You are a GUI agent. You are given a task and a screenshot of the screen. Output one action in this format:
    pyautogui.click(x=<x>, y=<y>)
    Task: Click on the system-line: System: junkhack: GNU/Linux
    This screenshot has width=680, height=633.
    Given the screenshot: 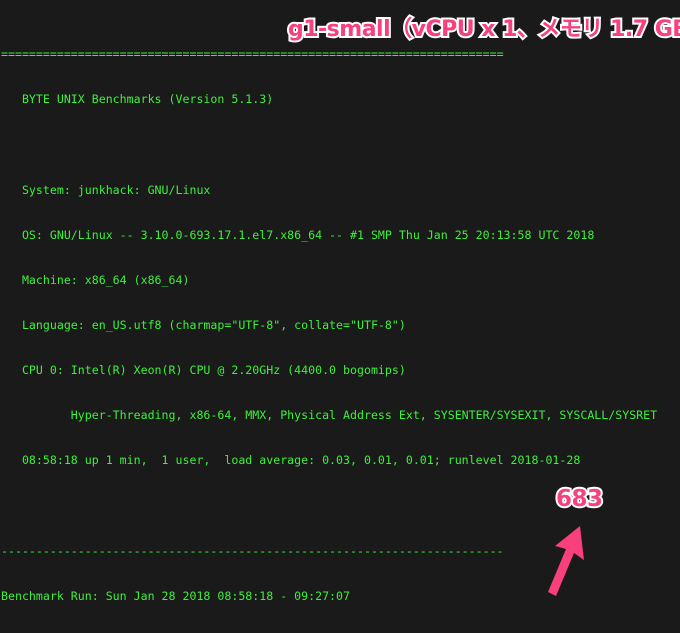 What is the action you would take?
    pyautogui.click(x=106, y=189)
    